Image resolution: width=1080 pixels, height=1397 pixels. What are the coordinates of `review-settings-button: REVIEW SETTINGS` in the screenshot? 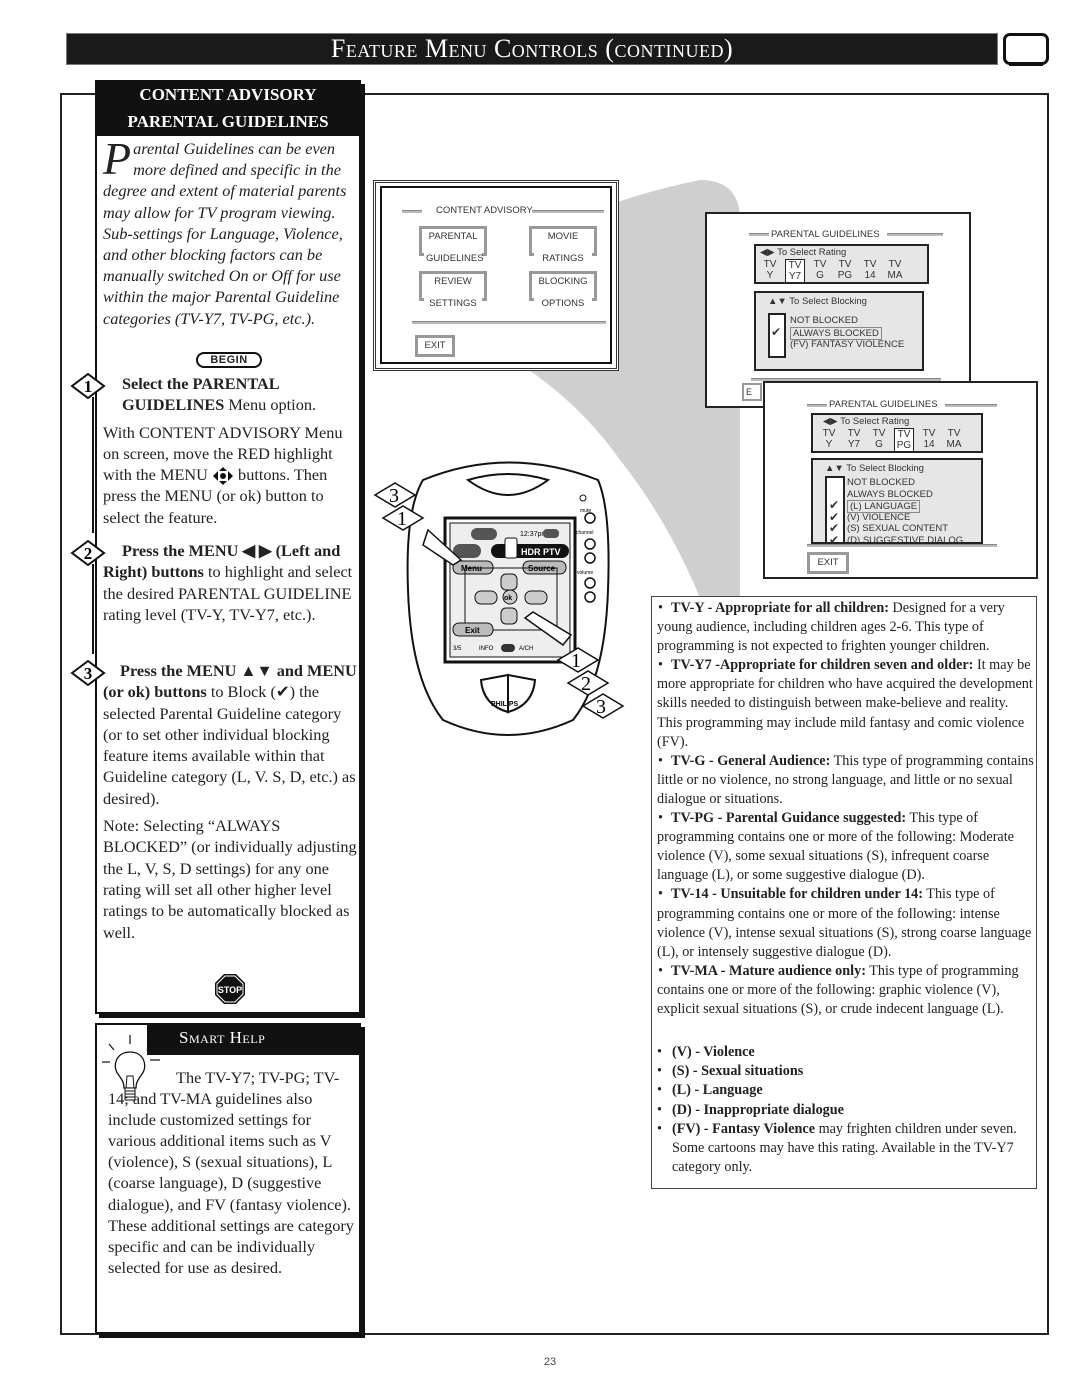 It's located at (453, 295).